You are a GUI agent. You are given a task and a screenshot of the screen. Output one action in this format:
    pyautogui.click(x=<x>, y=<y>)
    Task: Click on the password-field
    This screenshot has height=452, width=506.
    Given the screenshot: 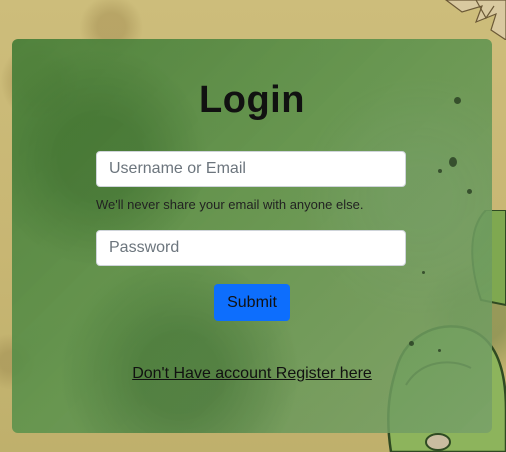 What is the action you would take?
    pyautogui.click(x=251, y=248)
    